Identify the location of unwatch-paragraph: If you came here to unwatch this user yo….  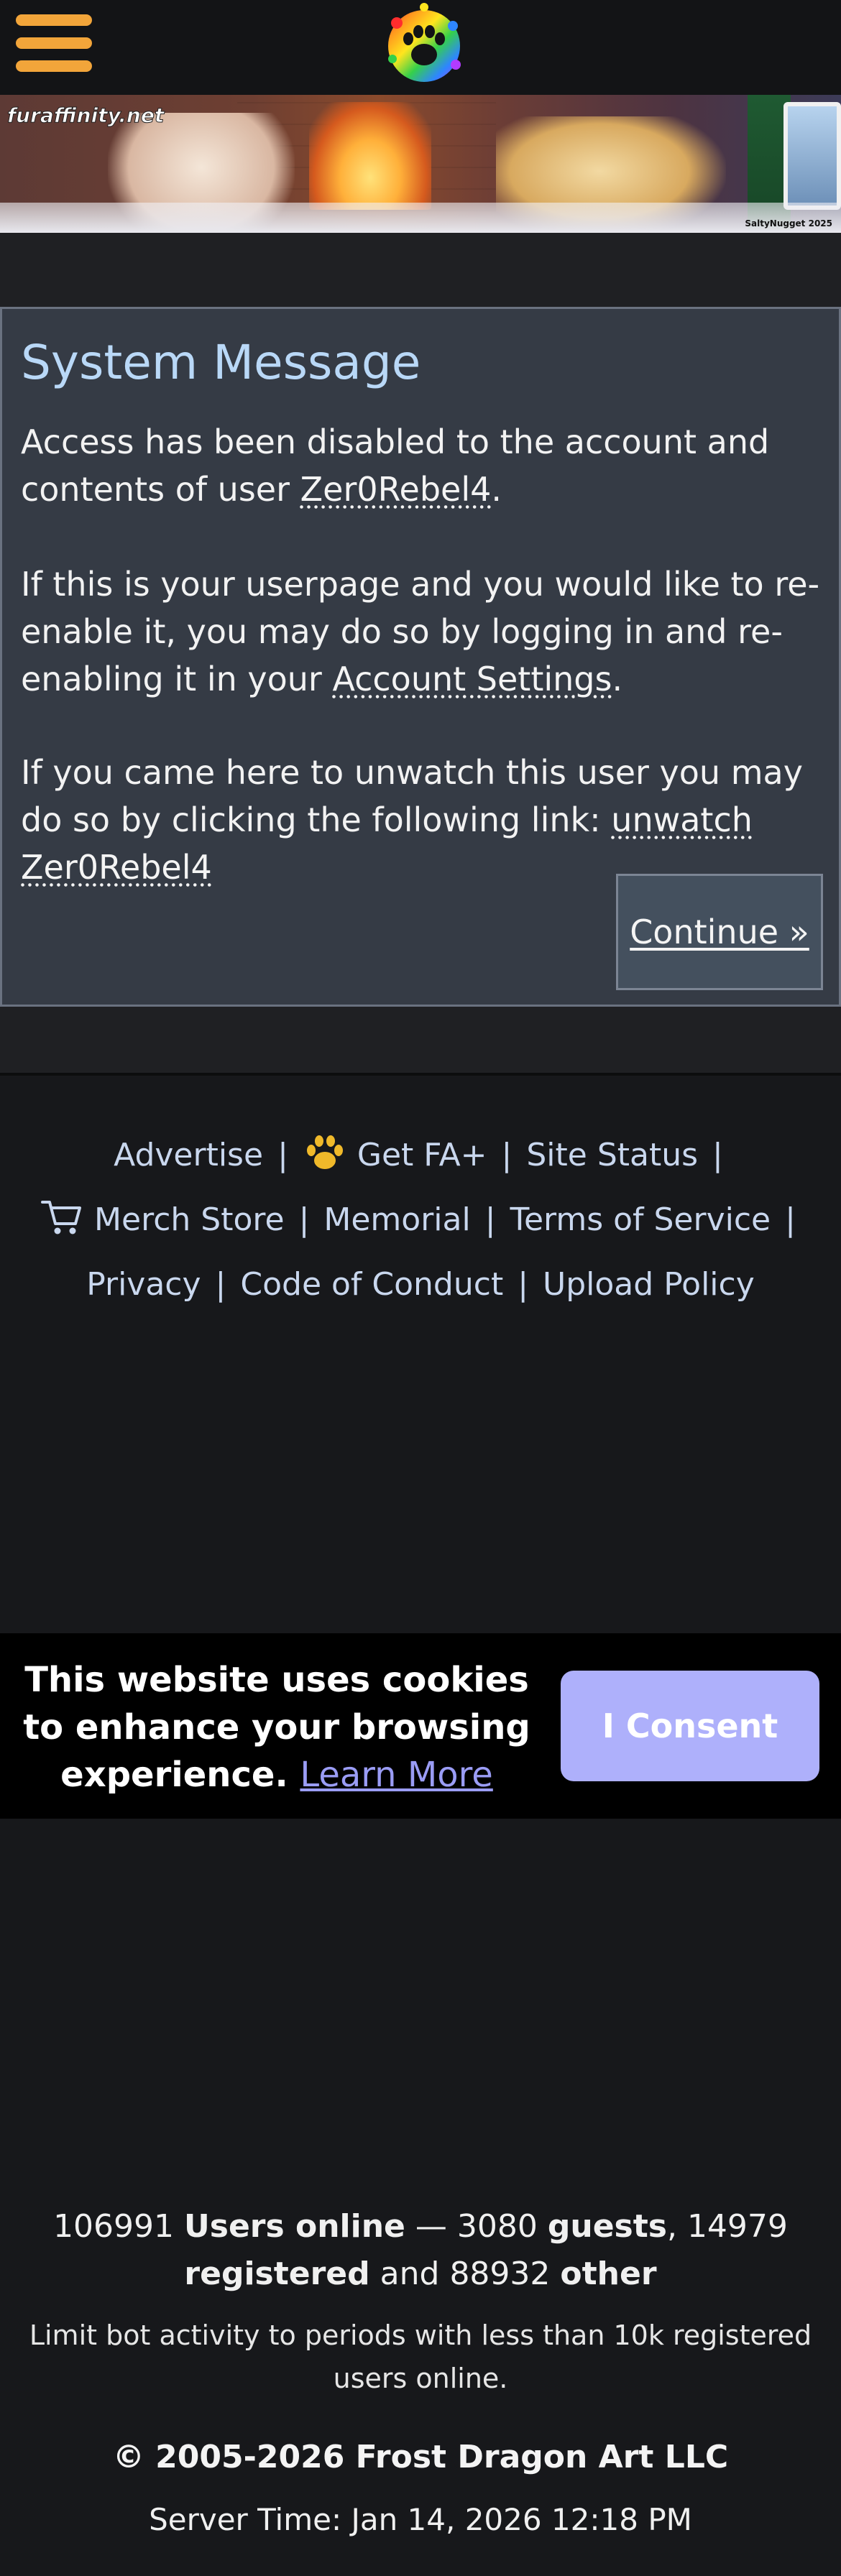
(412, 820).